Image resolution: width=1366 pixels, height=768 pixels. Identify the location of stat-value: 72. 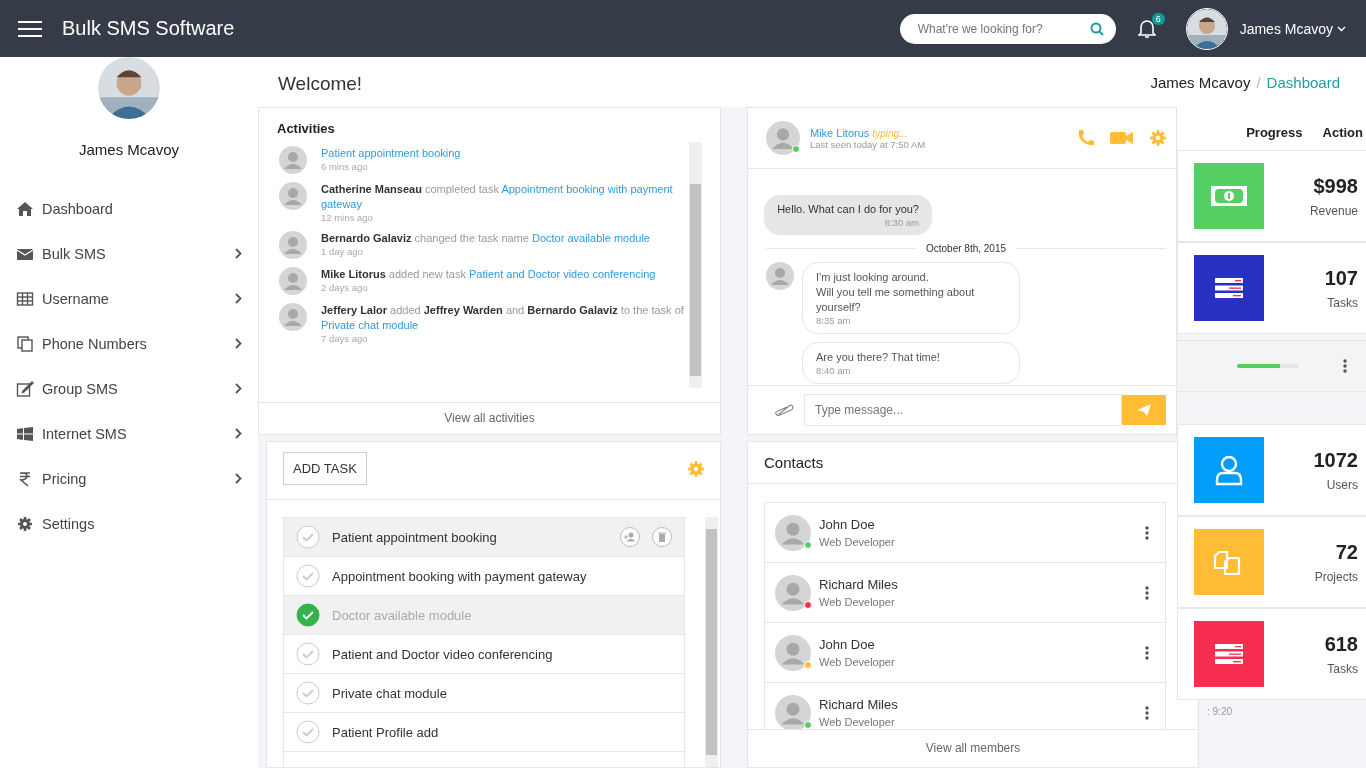
(1346, 552).